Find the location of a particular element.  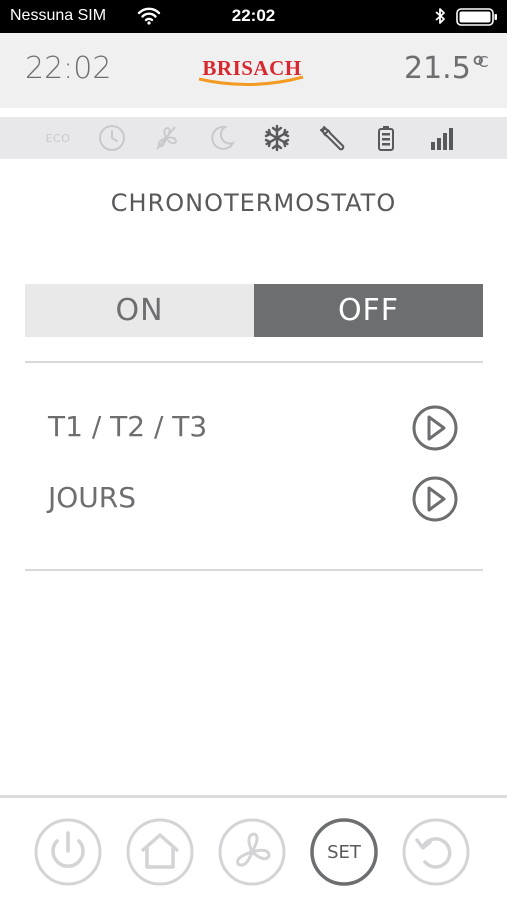

app-header: 22:02 BRISACH 21.5° C is located at coordinates (253, 70).